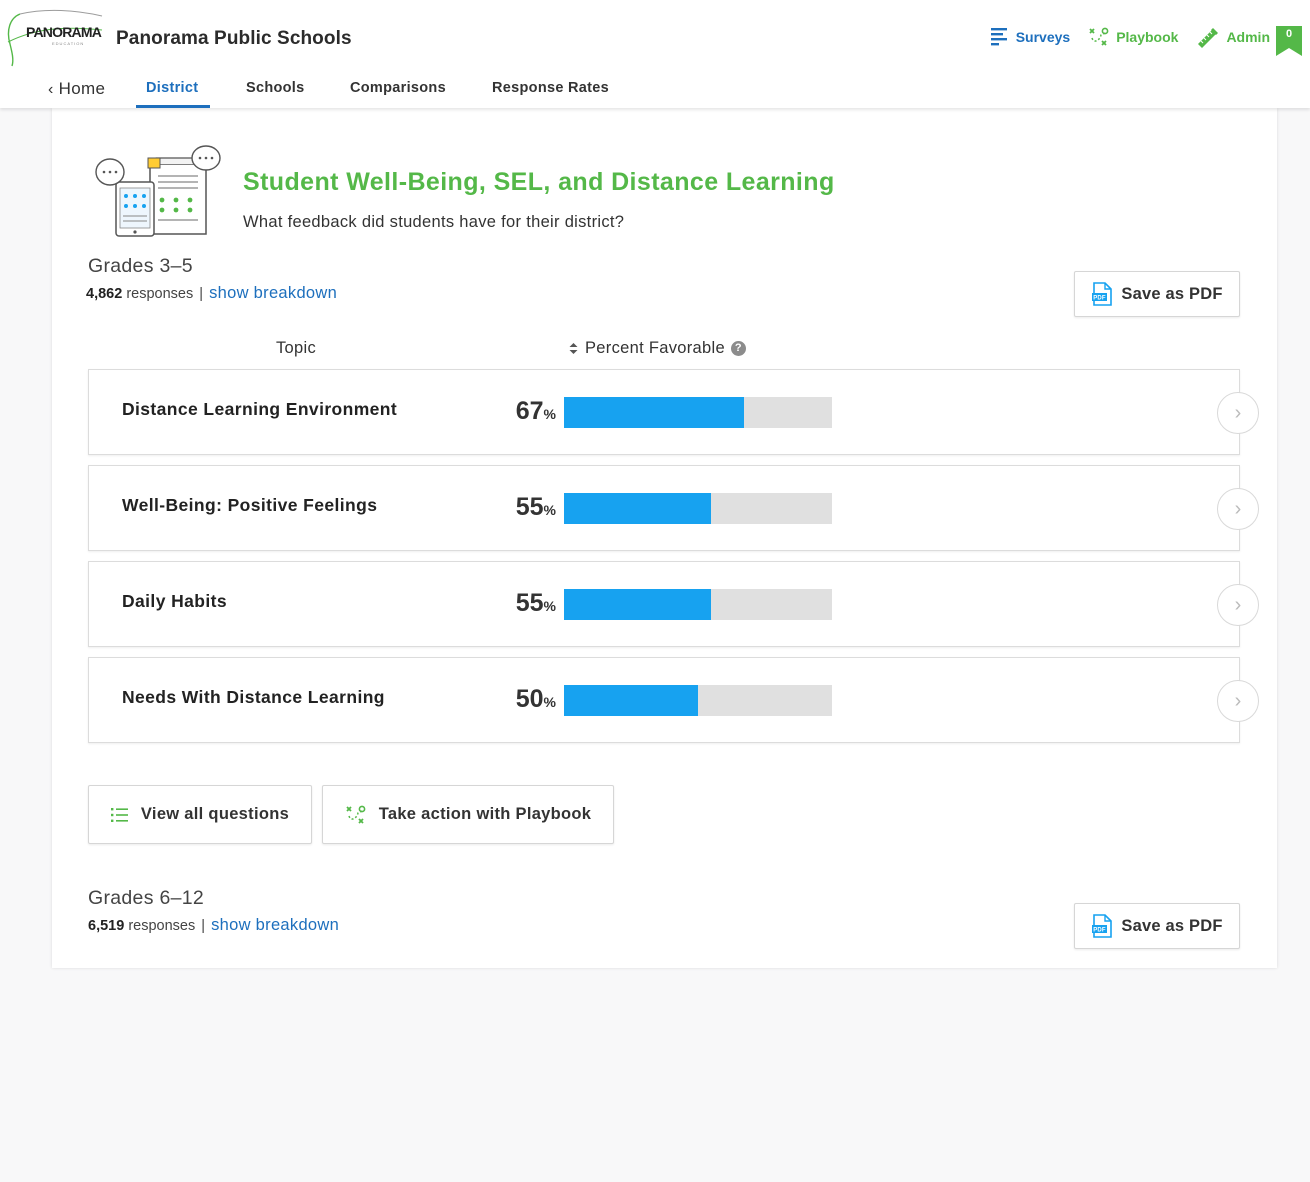 This screenshot has height=1182, width=1310. I want to click on logo-subtext: EDUCATION, so click(68, 43).